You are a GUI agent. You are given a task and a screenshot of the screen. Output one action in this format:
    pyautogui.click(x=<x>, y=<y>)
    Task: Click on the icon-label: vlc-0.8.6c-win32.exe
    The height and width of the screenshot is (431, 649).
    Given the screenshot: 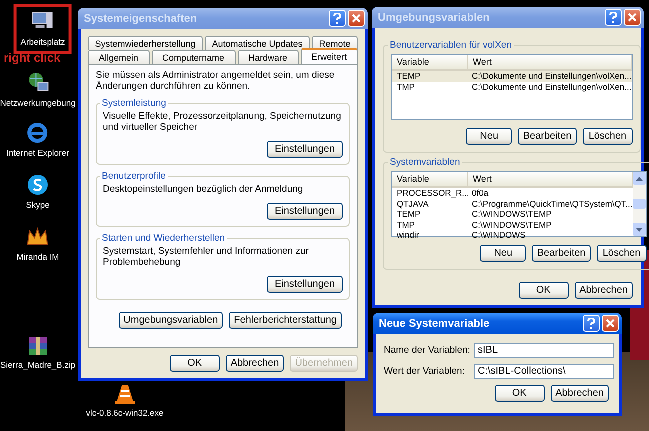 What is the action you would take?
    pyautogui.click(x=125, y=413)
    